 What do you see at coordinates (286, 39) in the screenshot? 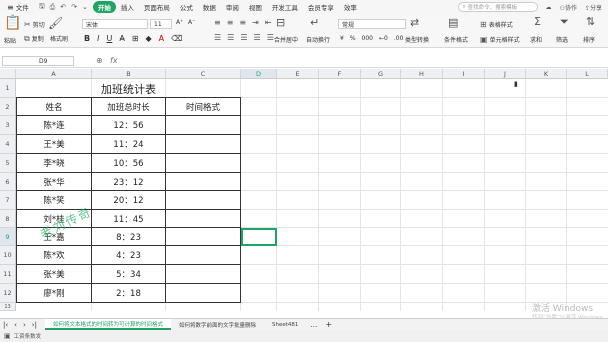
I see `merge-center-button: 合并居中` at bounding box center [286, 39].